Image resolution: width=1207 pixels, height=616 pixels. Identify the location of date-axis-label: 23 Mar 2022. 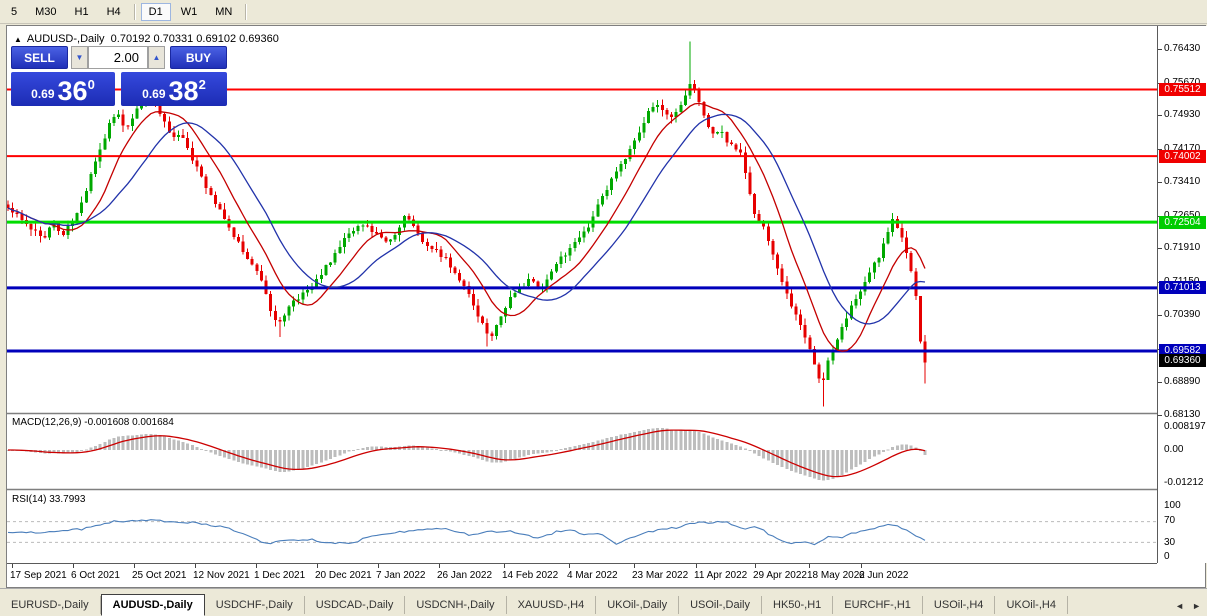
(660, 575).